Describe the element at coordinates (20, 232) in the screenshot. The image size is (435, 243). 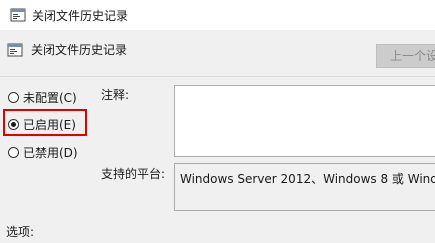
I see `options-label: 选项:` at that location.